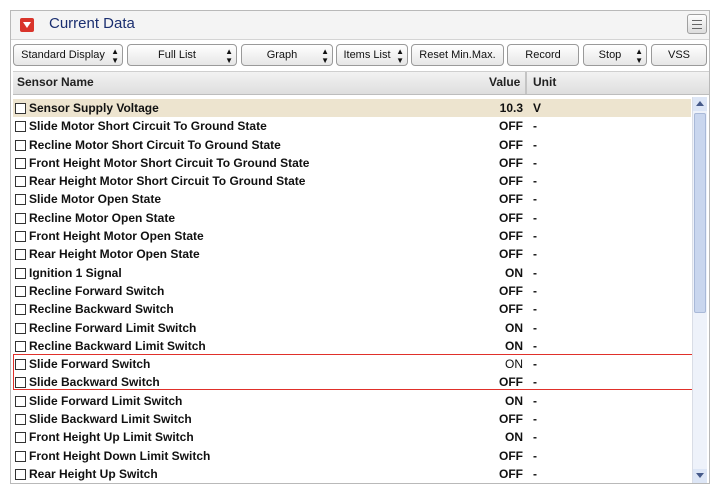 The height and width of the screenshot is (492, 720). I want to click on stop-select: Stop ▲ ▼, so click(615, 55).